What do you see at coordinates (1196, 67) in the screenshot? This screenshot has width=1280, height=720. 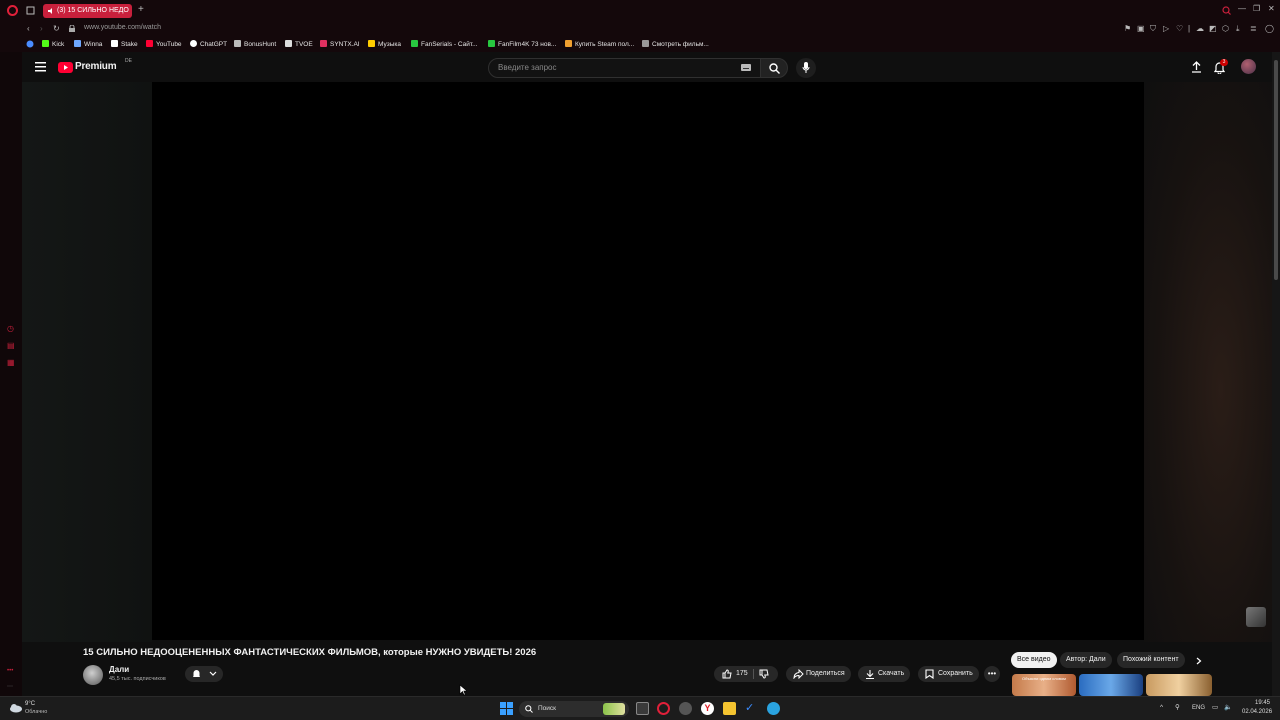 I see `upload-icon` at bounding box center [1196, 67].